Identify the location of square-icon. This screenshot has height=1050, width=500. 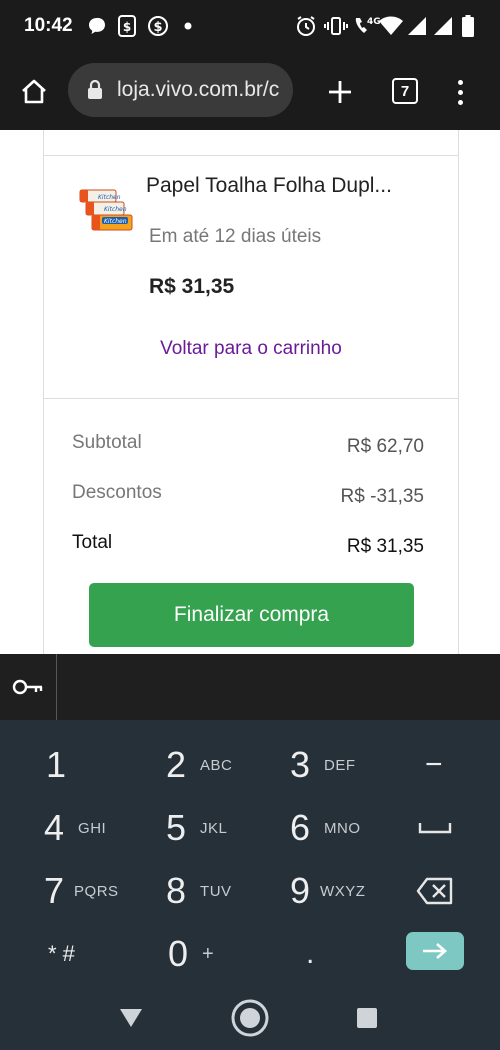
(367, 1018).